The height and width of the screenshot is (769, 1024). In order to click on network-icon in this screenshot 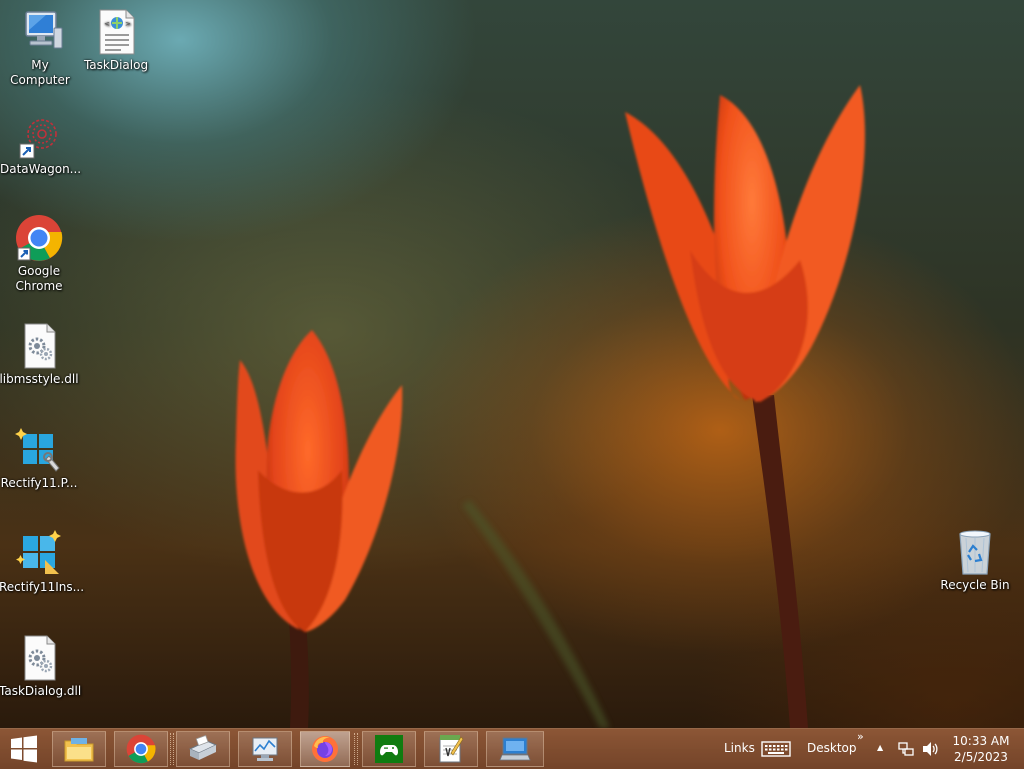, I will do `click(906, 749)`.